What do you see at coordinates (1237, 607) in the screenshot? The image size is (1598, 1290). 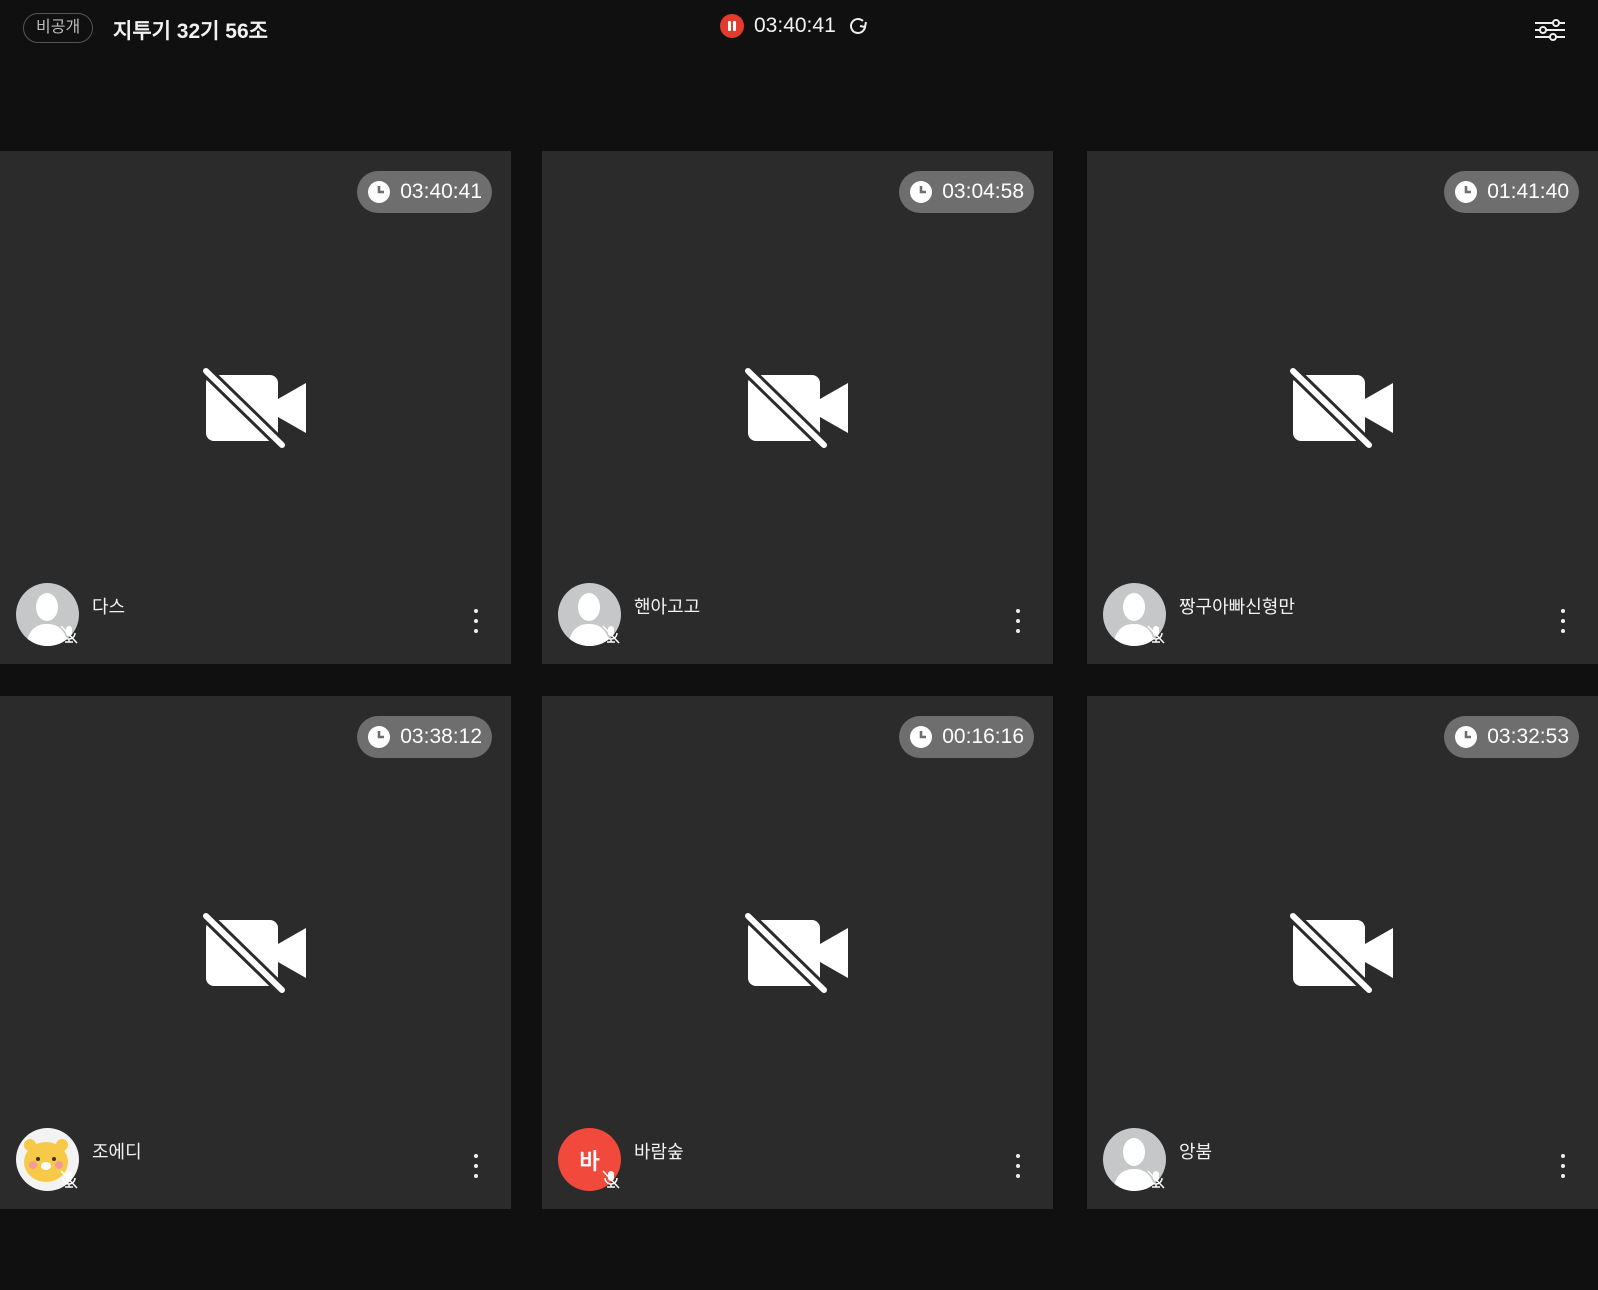 I see `participant-name: 짱구아빠신형만` at bounding box center [1237, 607].